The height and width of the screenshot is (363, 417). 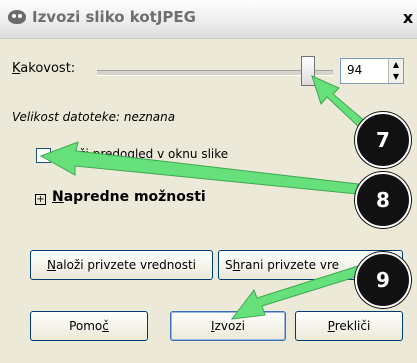 What do you see at coordinates (17, 17) in the screenshot?
I see `gimp-icon` at bounding box center [17, 17].